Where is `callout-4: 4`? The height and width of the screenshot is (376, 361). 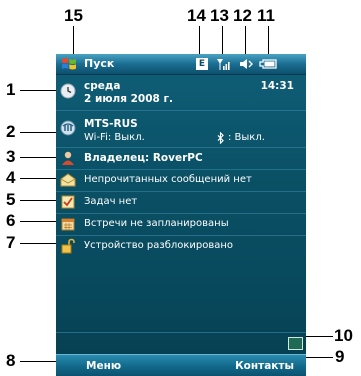 callout-4: 4 is located at coordinates (11, 177).